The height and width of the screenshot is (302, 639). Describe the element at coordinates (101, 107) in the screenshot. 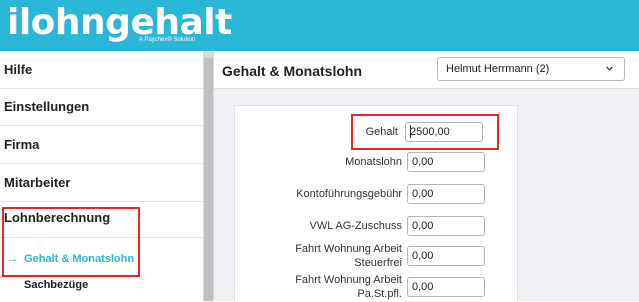

I see `sidebar-item-einstellungen: Einstellungen` at that location.